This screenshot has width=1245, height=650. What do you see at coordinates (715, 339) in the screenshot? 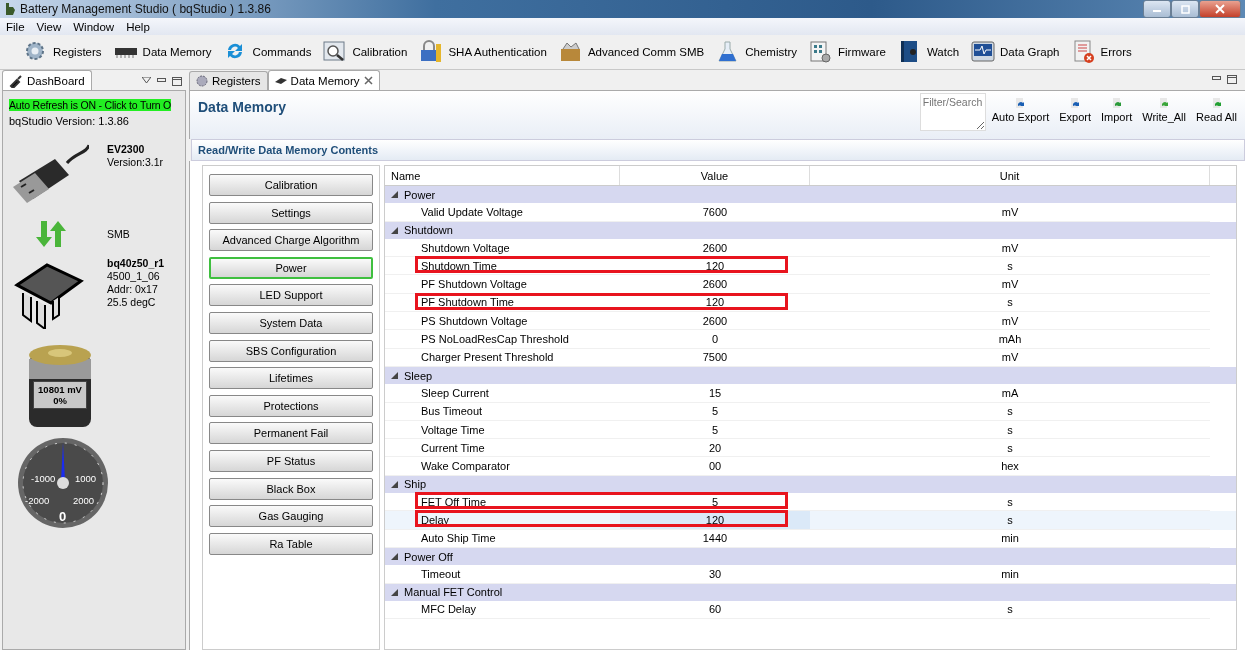
I see `parameter-value: 0` at bounding box center [715, 339].